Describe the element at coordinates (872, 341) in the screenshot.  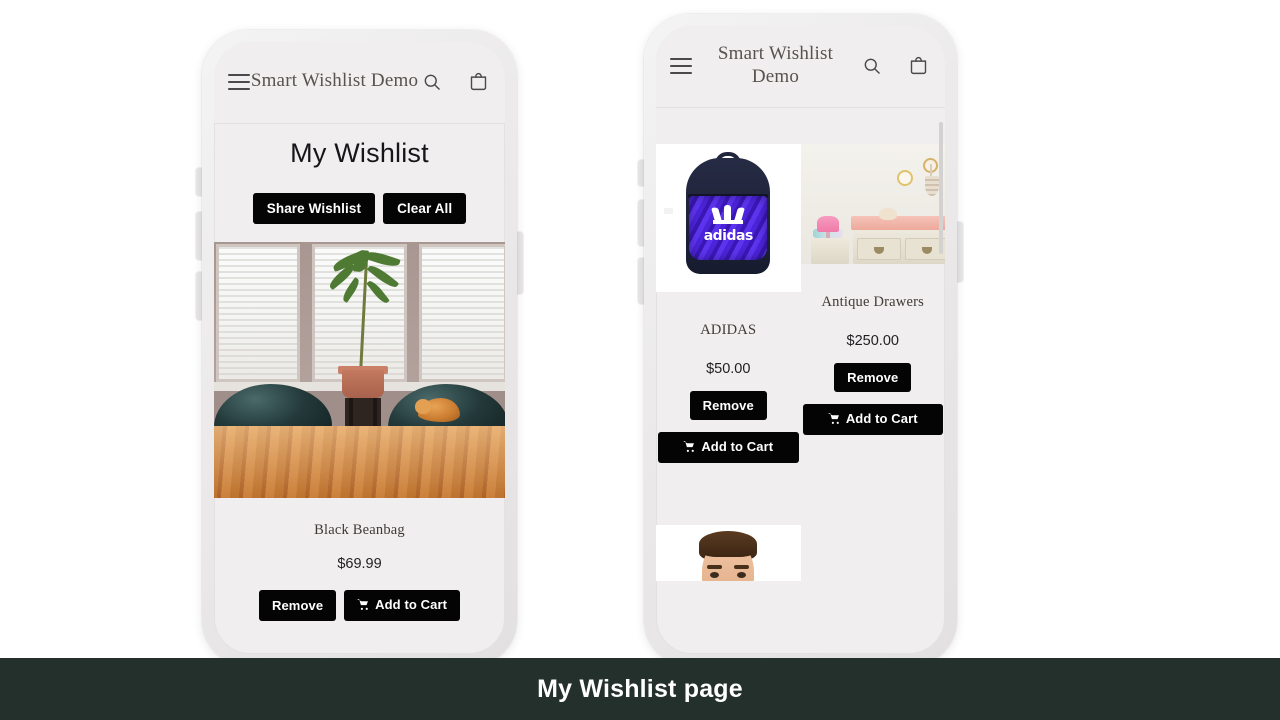
I see `product-price: $250.00` at that location.